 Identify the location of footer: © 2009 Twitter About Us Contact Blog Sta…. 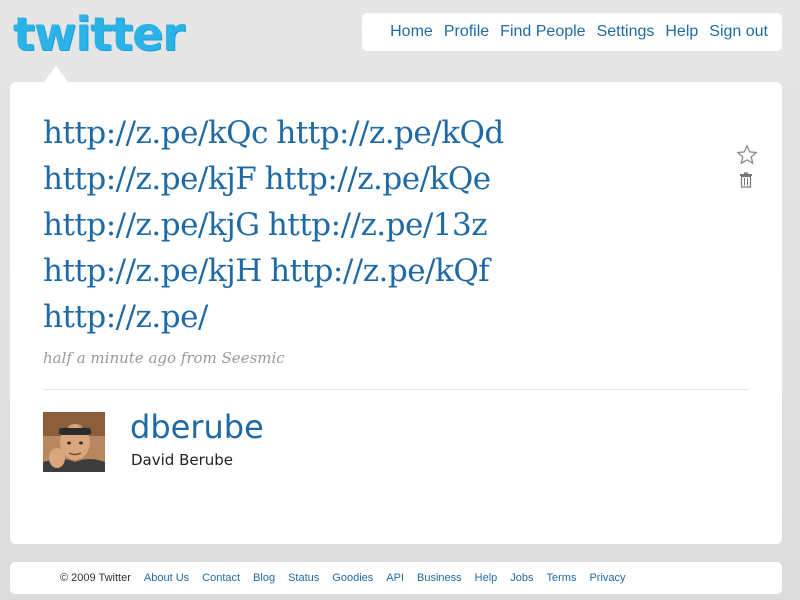
(396, 578).